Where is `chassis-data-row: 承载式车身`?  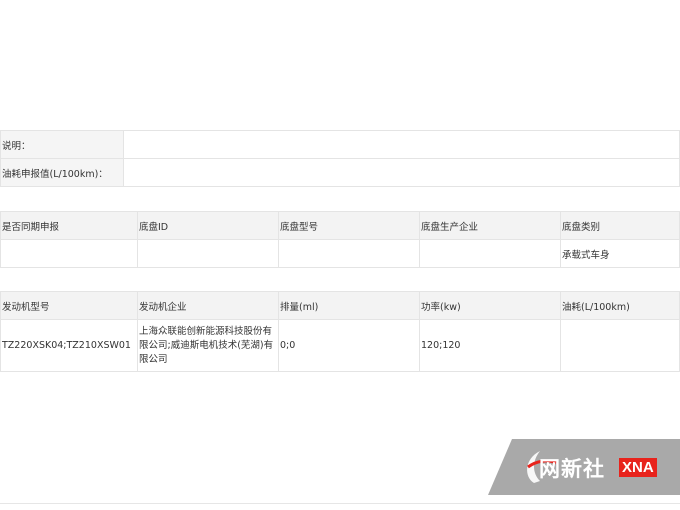
chassis-data-row: 承载式车身 is located at coordinates (340, 253).